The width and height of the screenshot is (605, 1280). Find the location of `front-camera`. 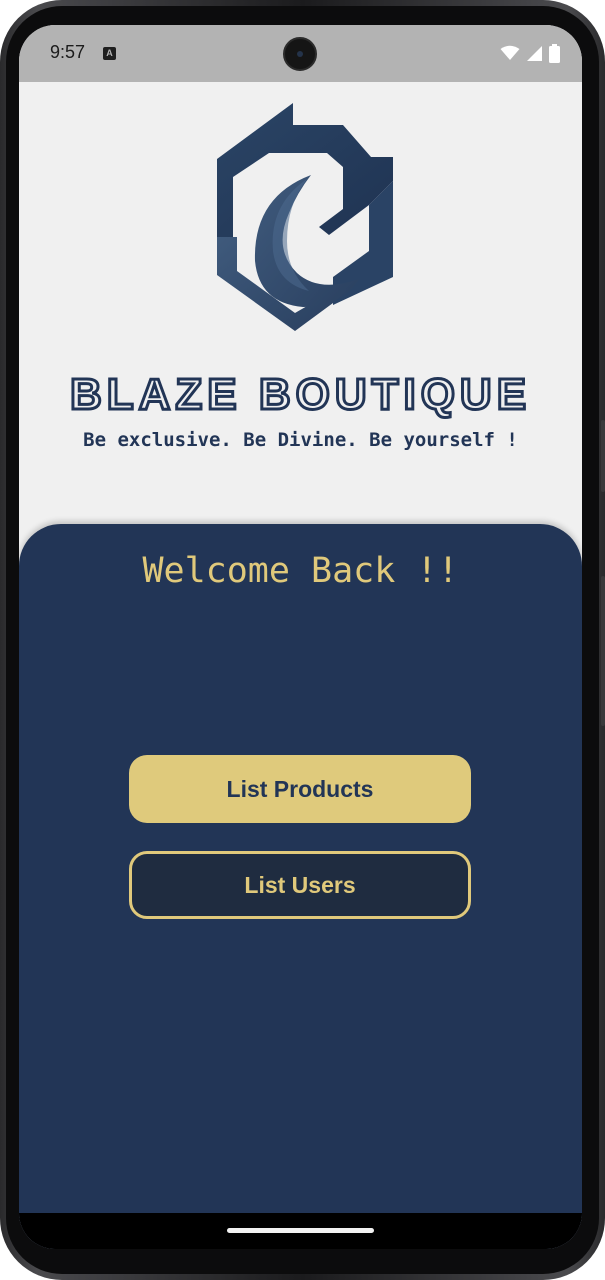

front-camera is located at coordinates (300, 54).